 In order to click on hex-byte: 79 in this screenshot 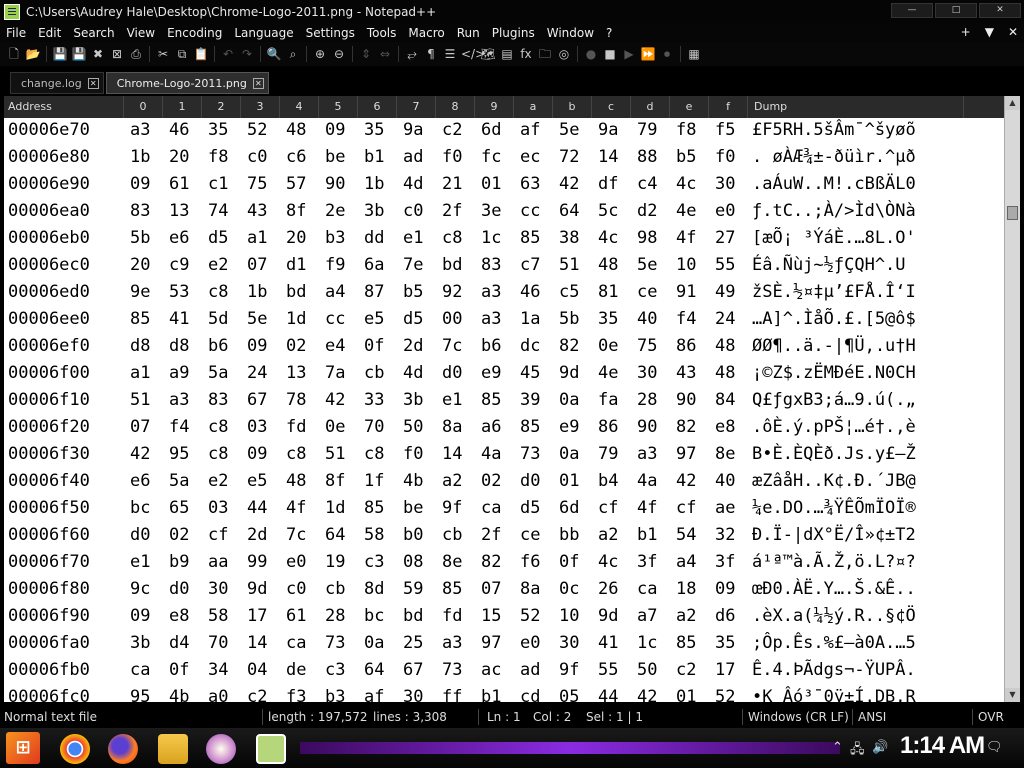, I will do `click(608, 454)`.